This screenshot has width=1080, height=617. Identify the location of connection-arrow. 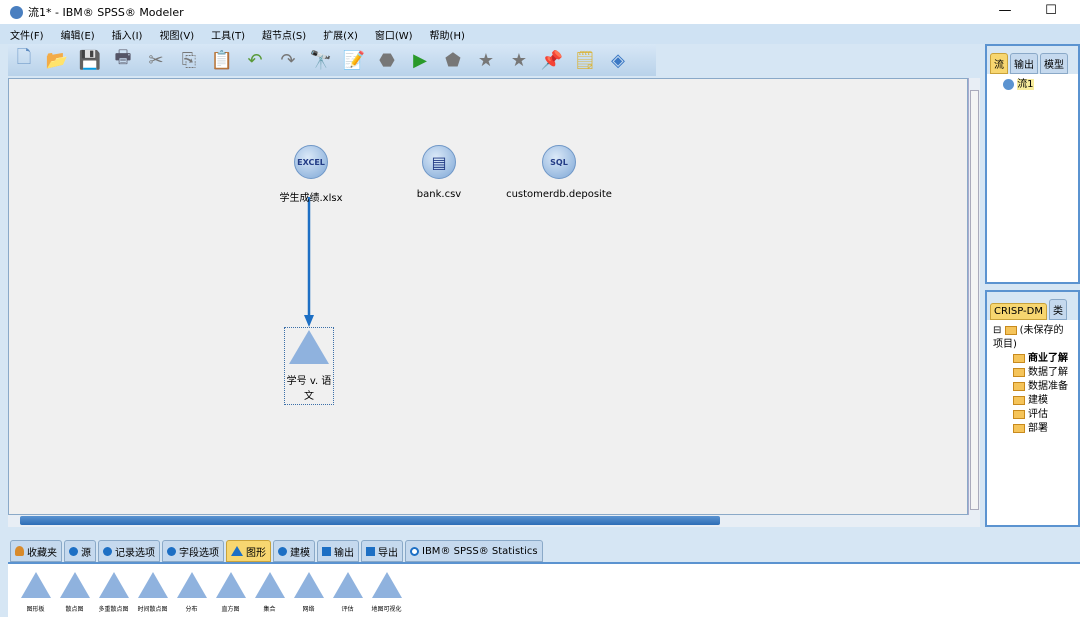
(309, 262).